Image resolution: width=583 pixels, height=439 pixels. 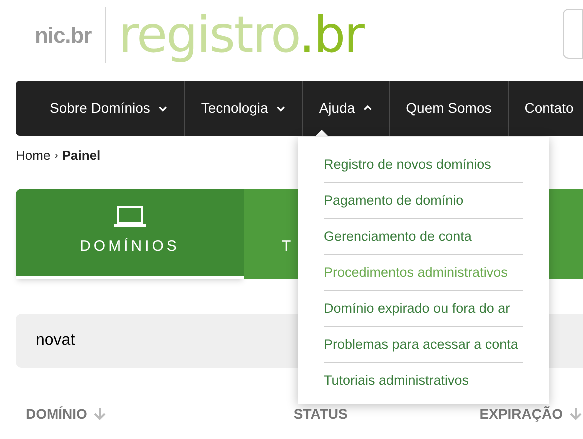 What do you see at coordinates (81, 156) in the screenshot?
I see `breadcrumb-current: Painel` at bounding box center [81, 156].